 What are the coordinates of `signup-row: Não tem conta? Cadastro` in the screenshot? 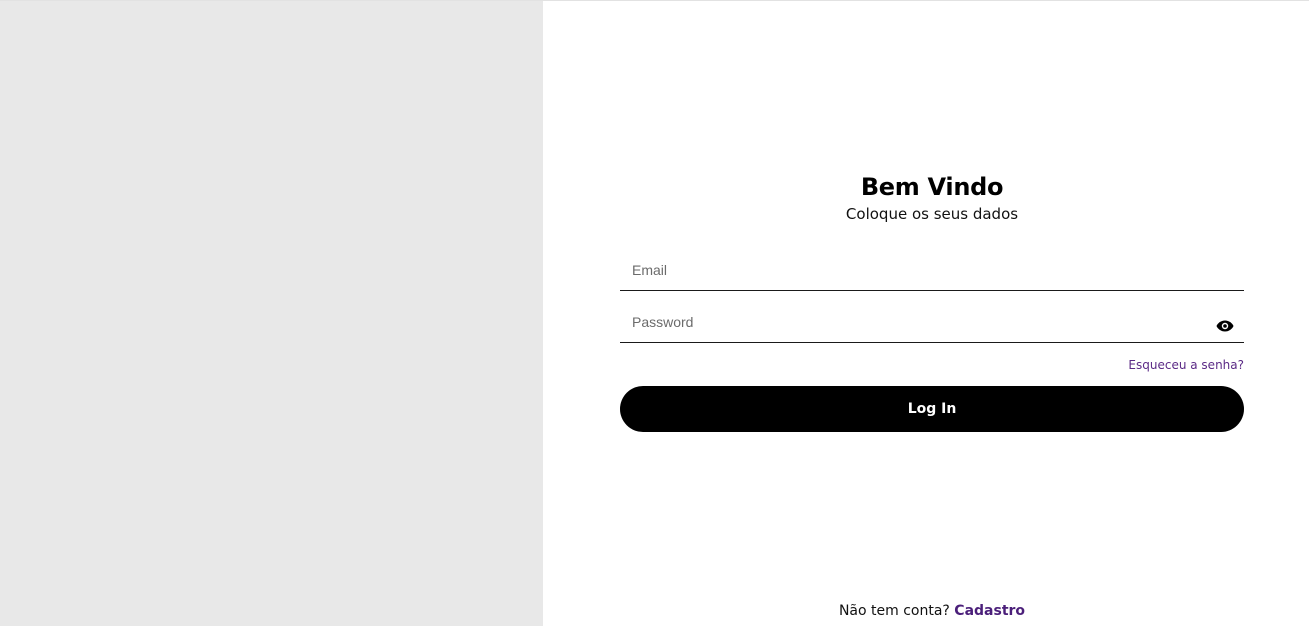 It's located at (932, 611).